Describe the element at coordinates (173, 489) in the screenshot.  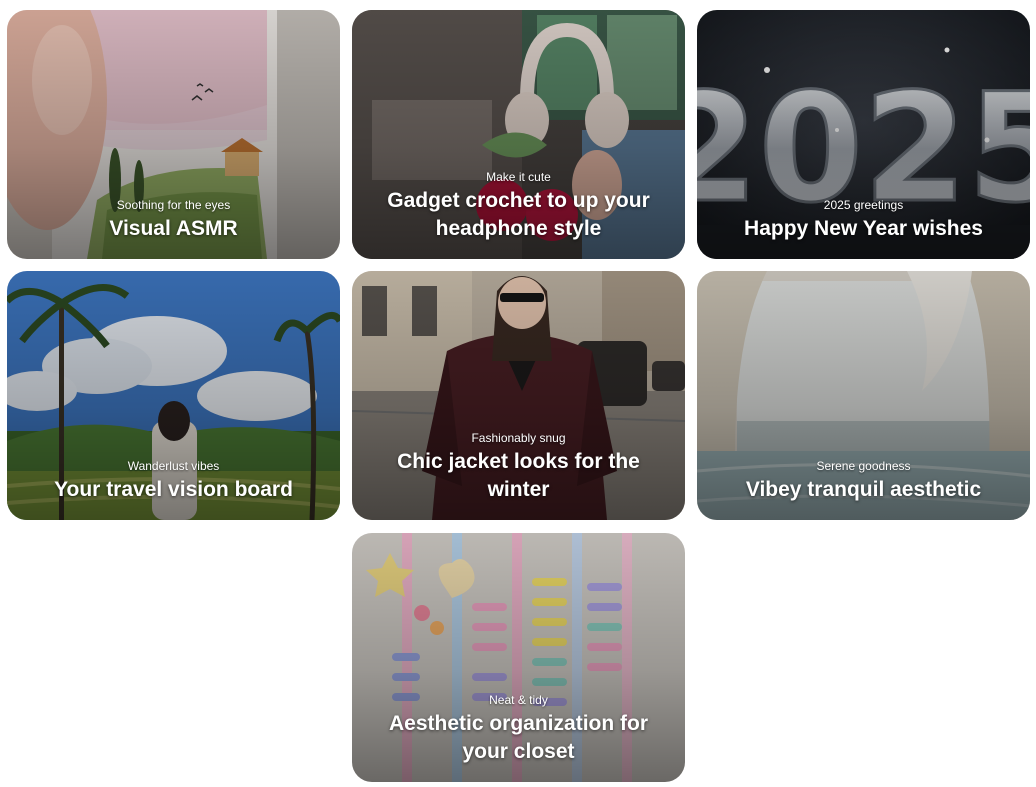
I see `card-title: Your travel vision board` at that location.